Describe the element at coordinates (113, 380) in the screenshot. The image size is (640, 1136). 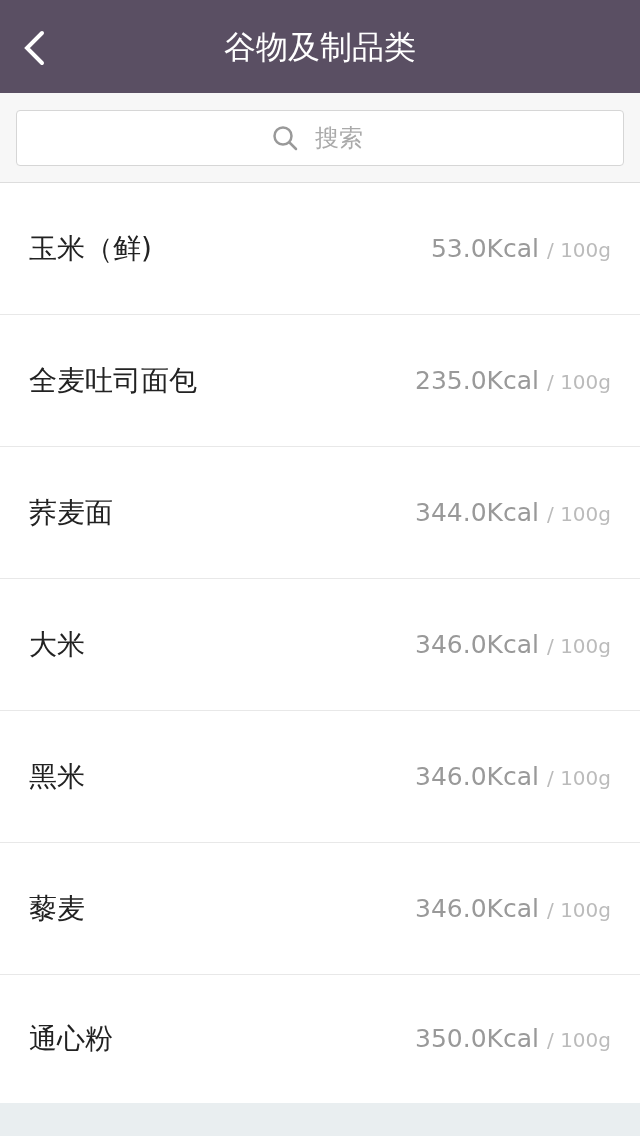
I see `food-name: 全麦吐司面包` at that location.